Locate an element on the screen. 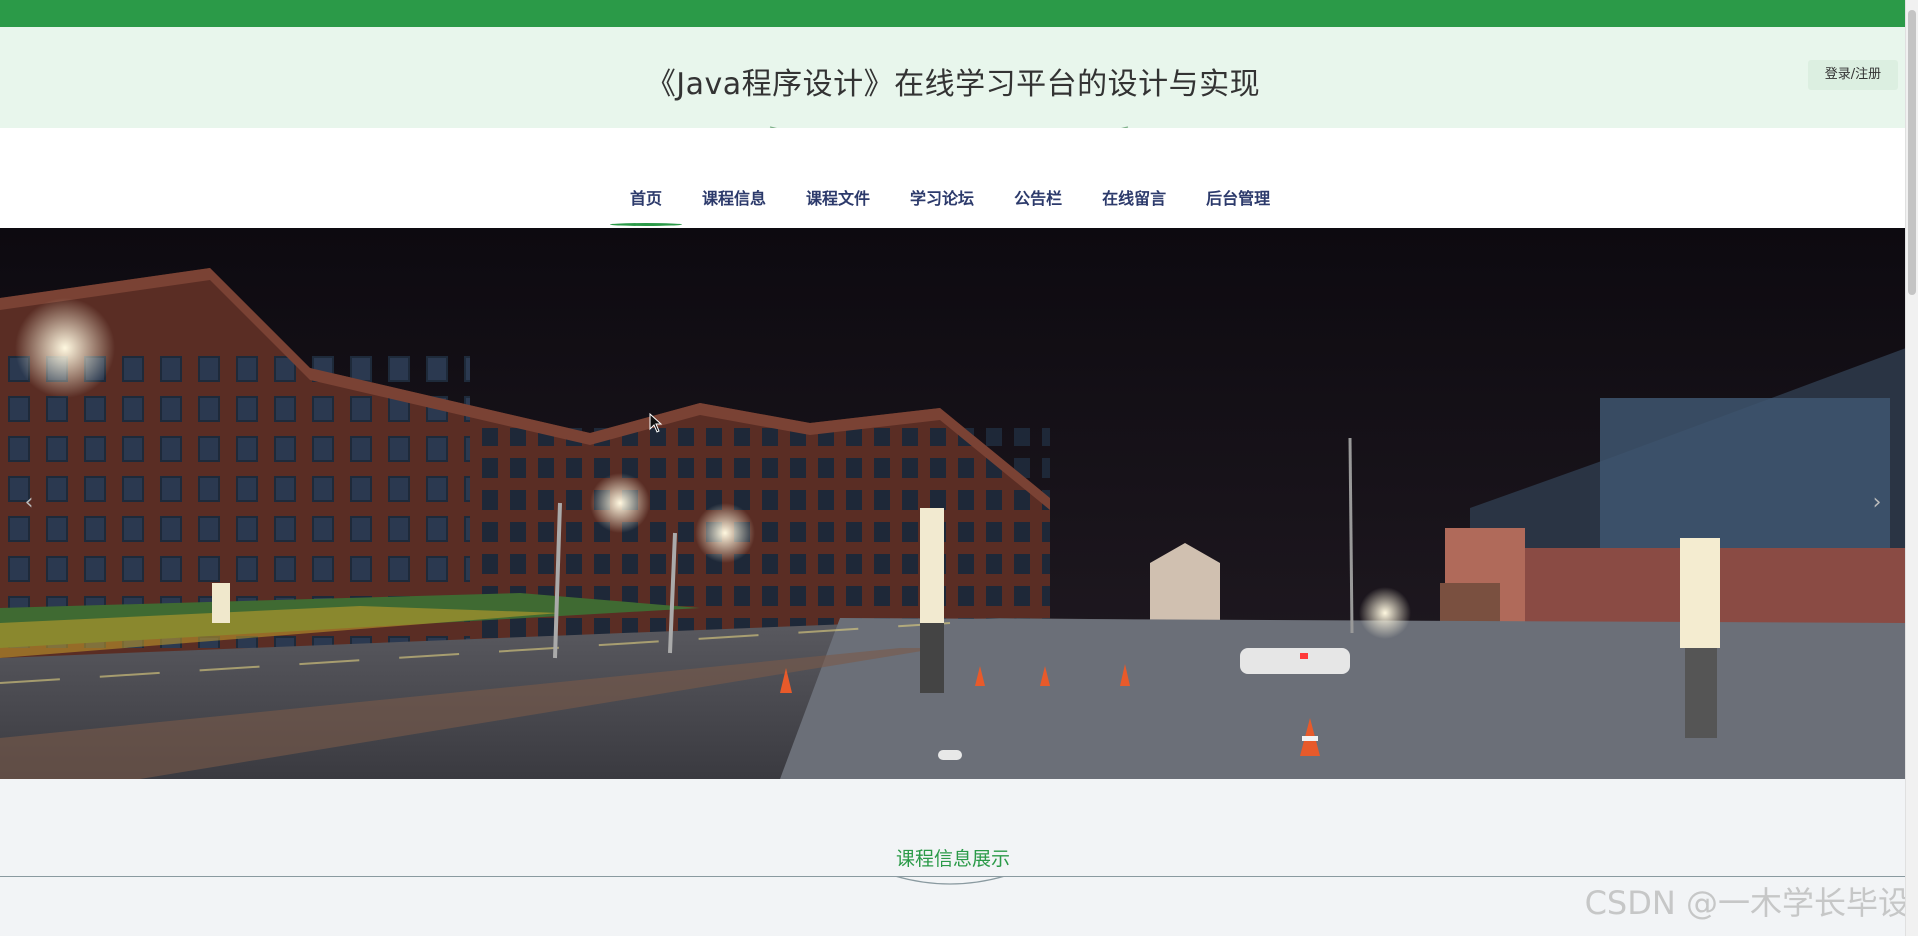 The width and height of the screenshot is (1918, 936). nav-item-label: 公告栏 is located at coordinates (1038, 198).